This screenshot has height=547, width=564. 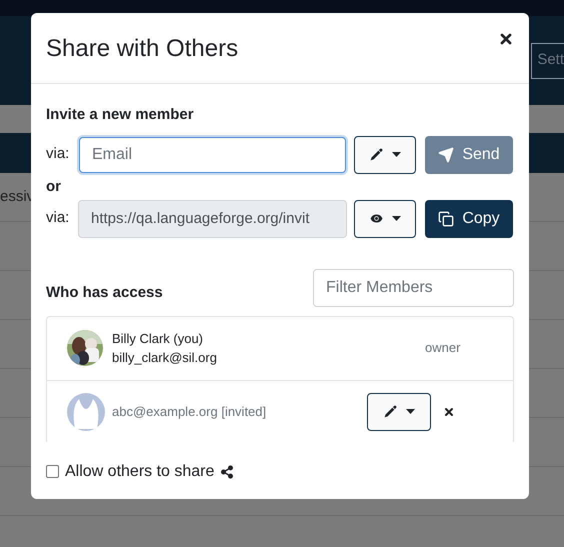 I want to click on checkbox-label: Allow others to share, so click(x=139, y=472).